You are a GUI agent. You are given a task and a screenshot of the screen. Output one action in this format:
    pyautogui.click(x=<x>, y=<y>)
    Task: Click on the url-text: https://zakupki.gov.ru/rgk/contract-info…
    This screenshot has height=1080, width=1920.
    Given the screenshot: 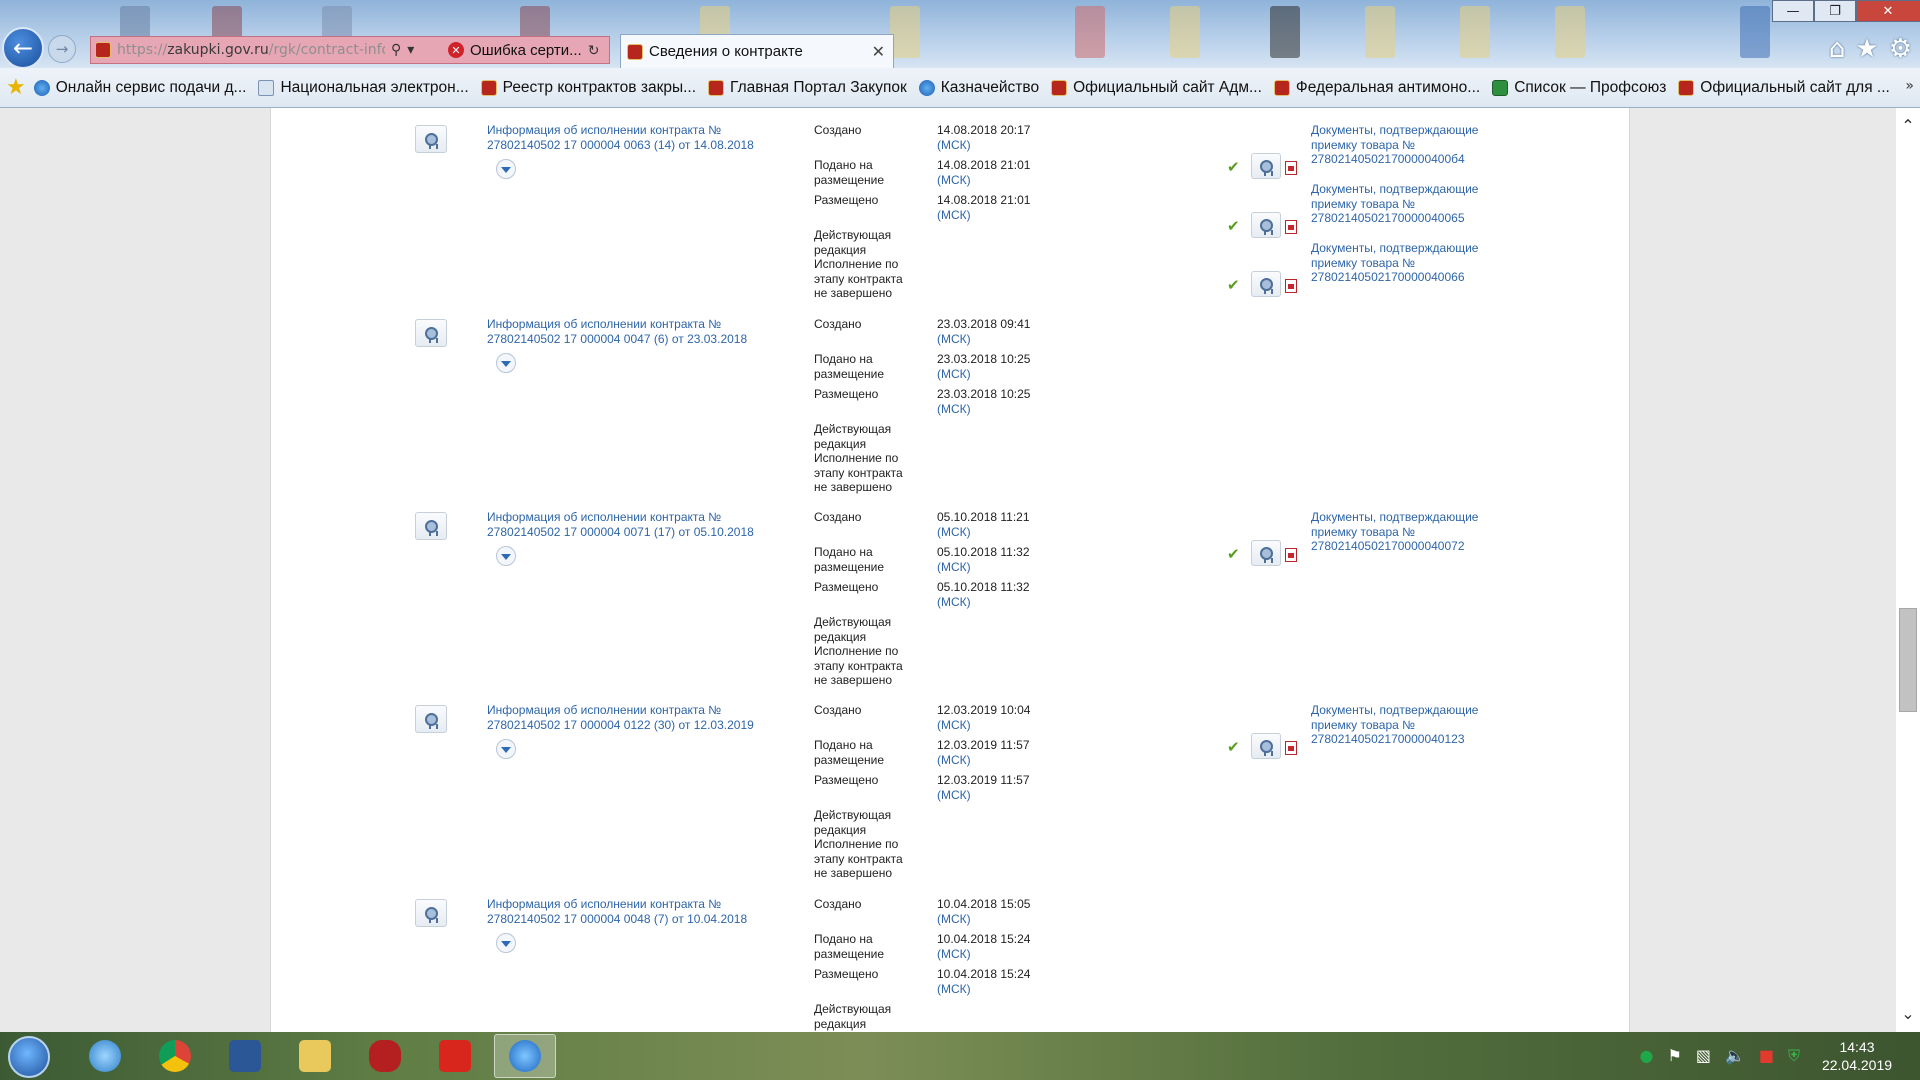 What is the action you would take?
    pyautogui.click(x=251, y=50)
    